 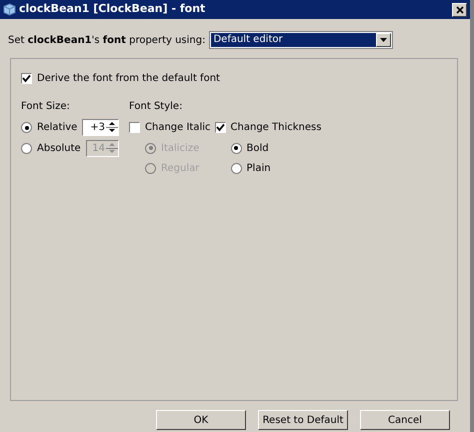 What do you see at coordinates (384, 40) in the screenshot?
I see `dropdown-arrow-icon` at bounding box center [384, 40].